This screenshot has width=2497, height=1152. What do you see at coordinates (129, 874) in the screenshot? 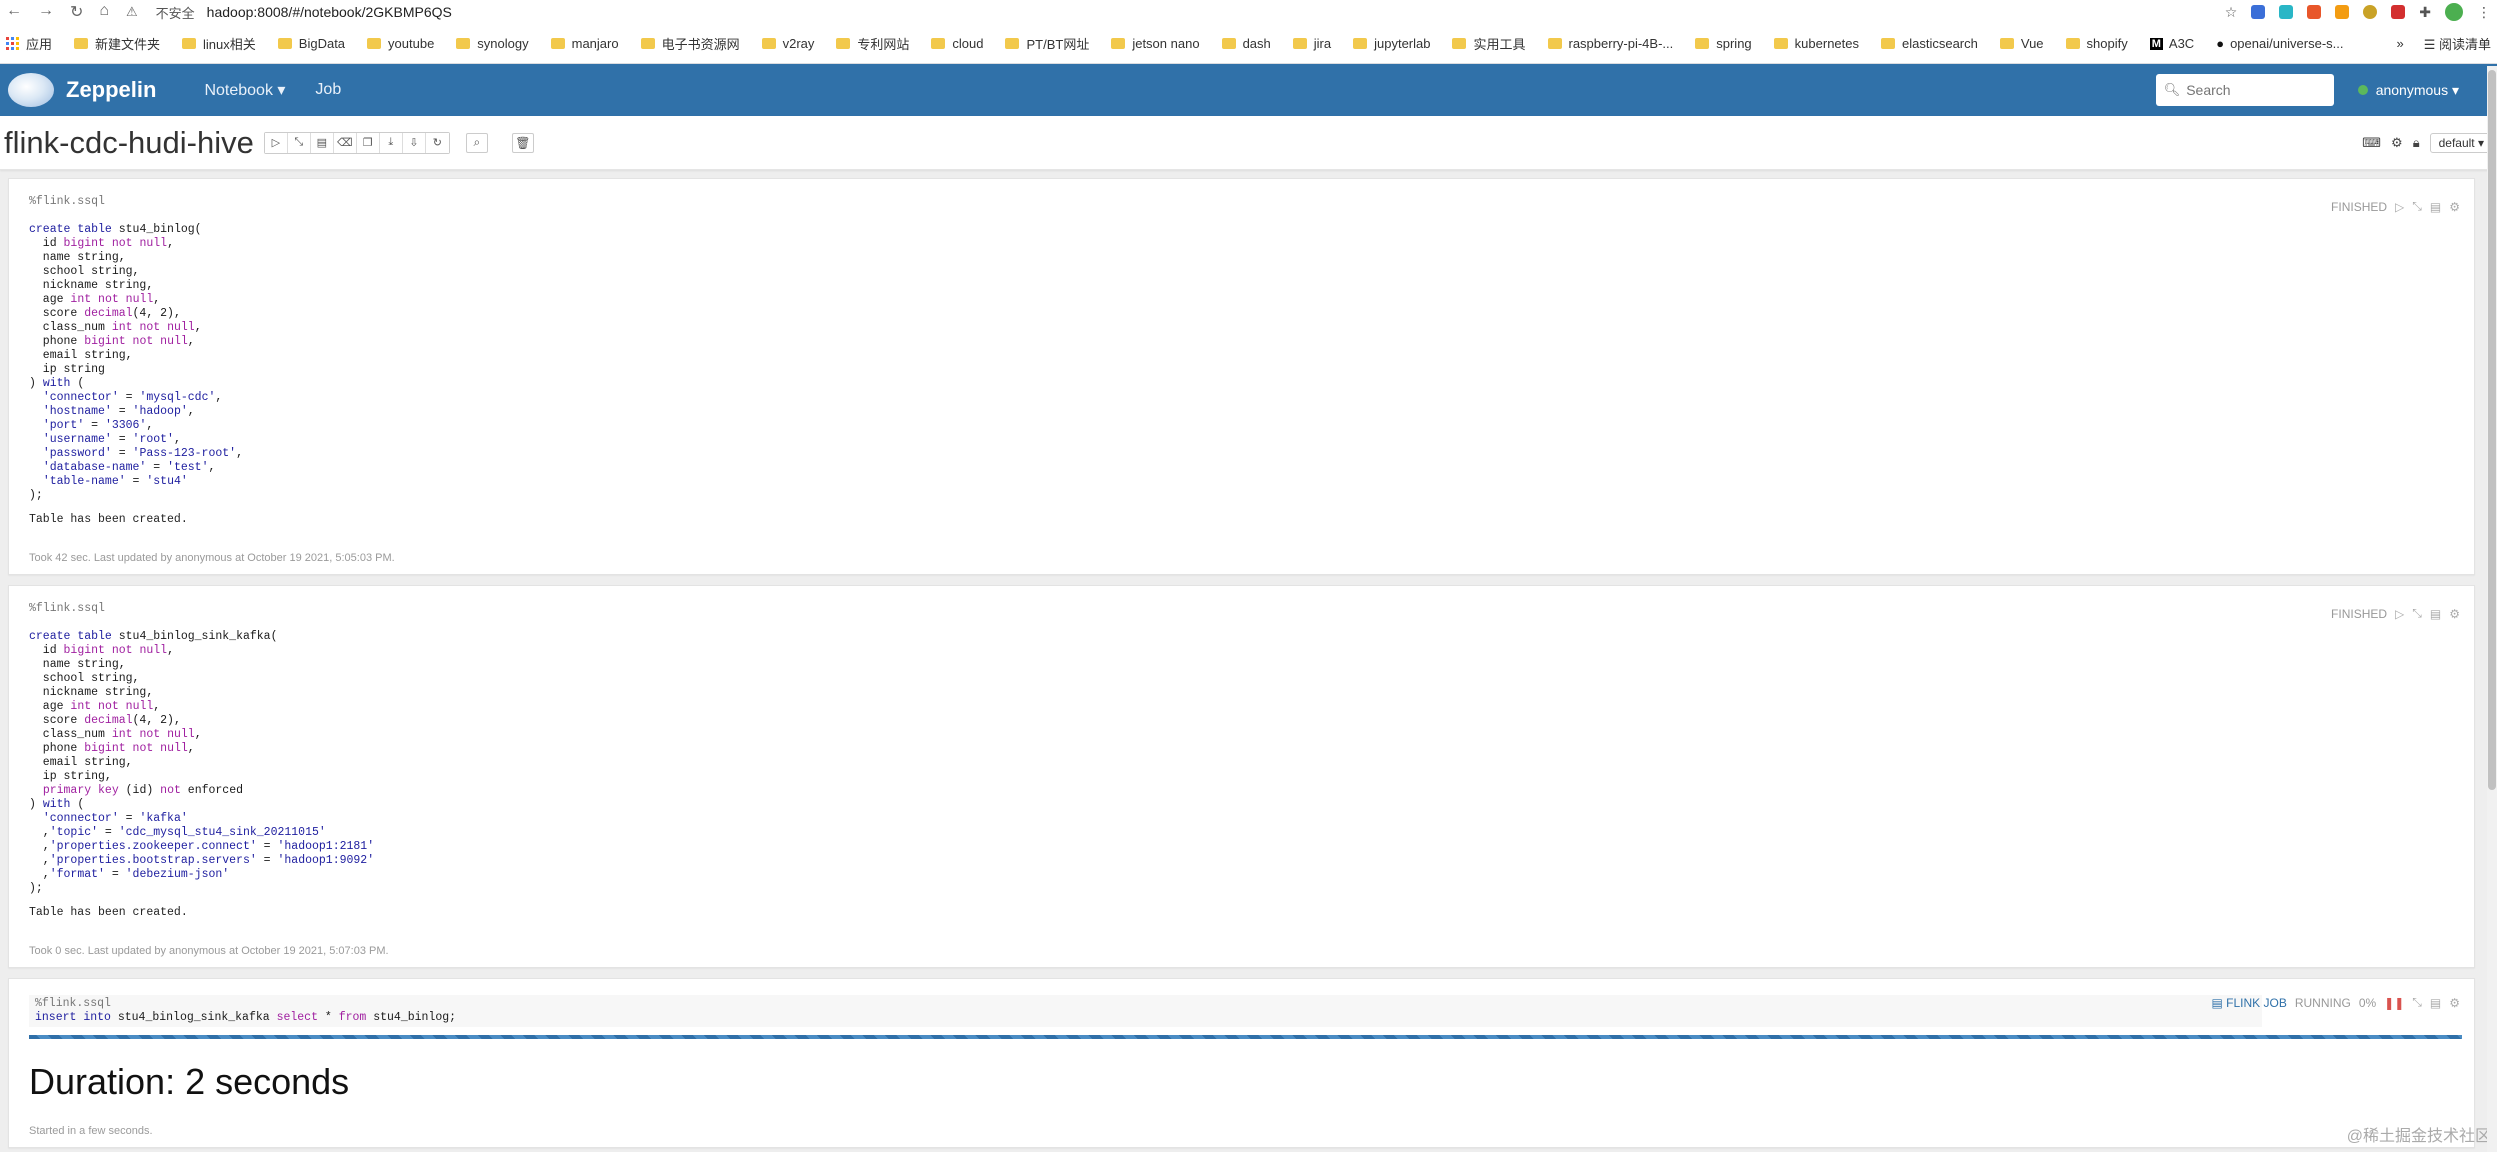
I see `code-line: ,'format' = 'debezium-json'` at bounding box center [129, 874].